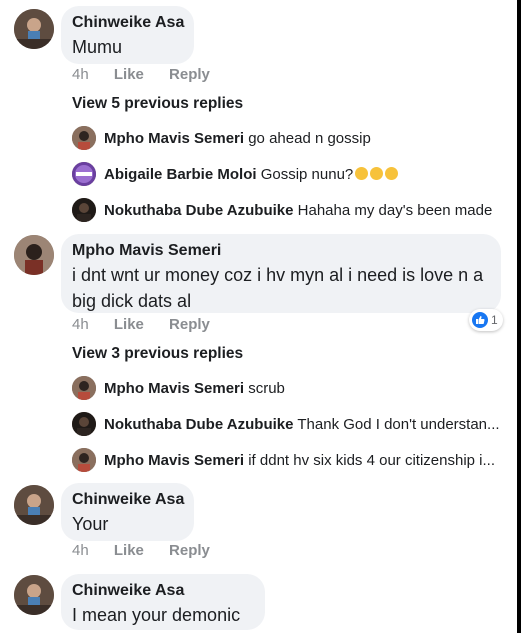 The height and width of the screenshot is (633, 521). What do you see at coordinates (127, 35) in the screenshot?
I see `comment-bubble: Chinweike Asa Mumu` at bounding box center [127, 35].